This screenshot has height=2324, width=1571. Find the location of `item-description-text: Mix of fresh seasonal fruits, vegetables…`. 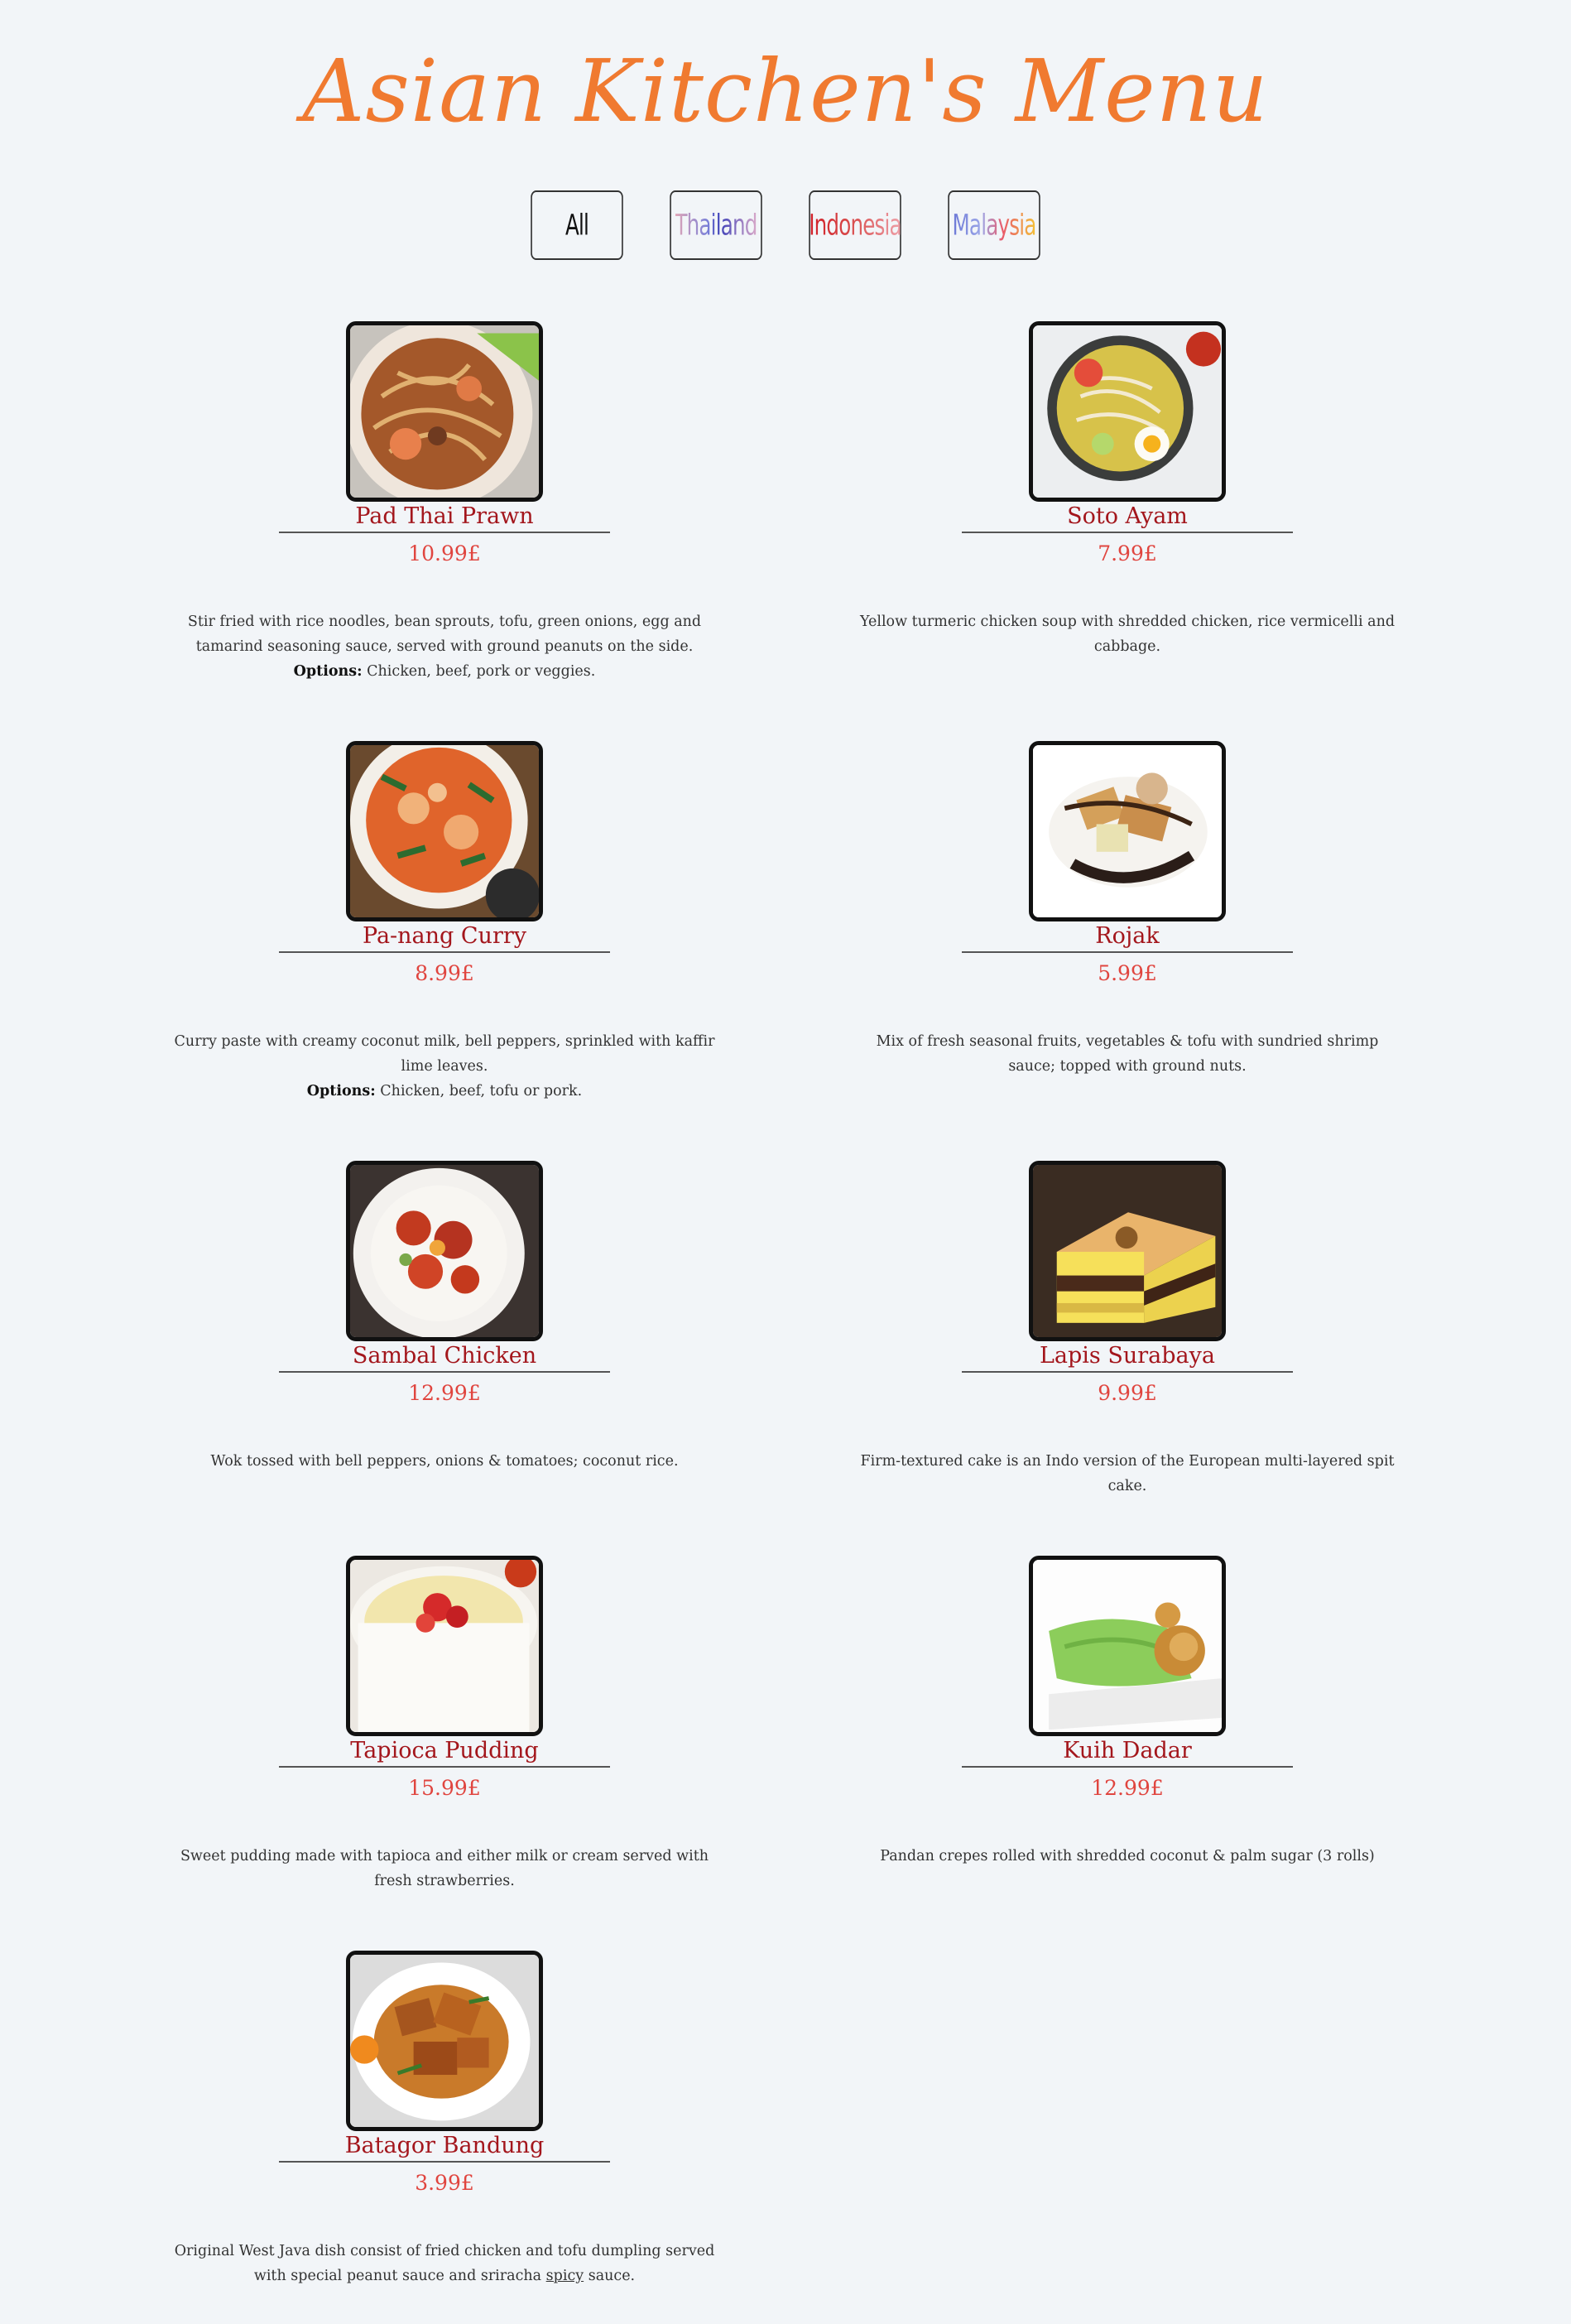

item-description-text: Mix of fresh seasonal fruits, vegetables… is located at coordinates (1127, 1054).